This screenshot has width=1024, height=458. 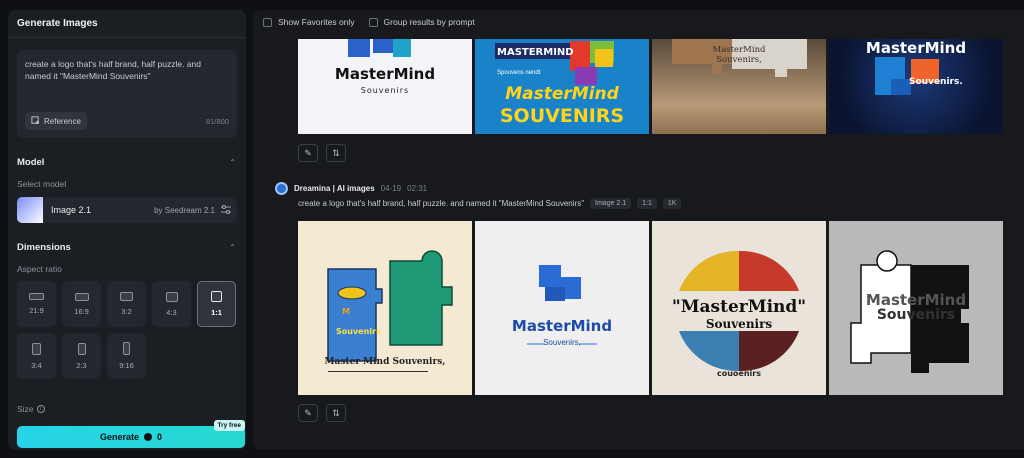 What do you see at coordinates (936, 82) in the screenshot?
I see `image-subtitle: Souvenirs.` at bounding box center [936, 82].